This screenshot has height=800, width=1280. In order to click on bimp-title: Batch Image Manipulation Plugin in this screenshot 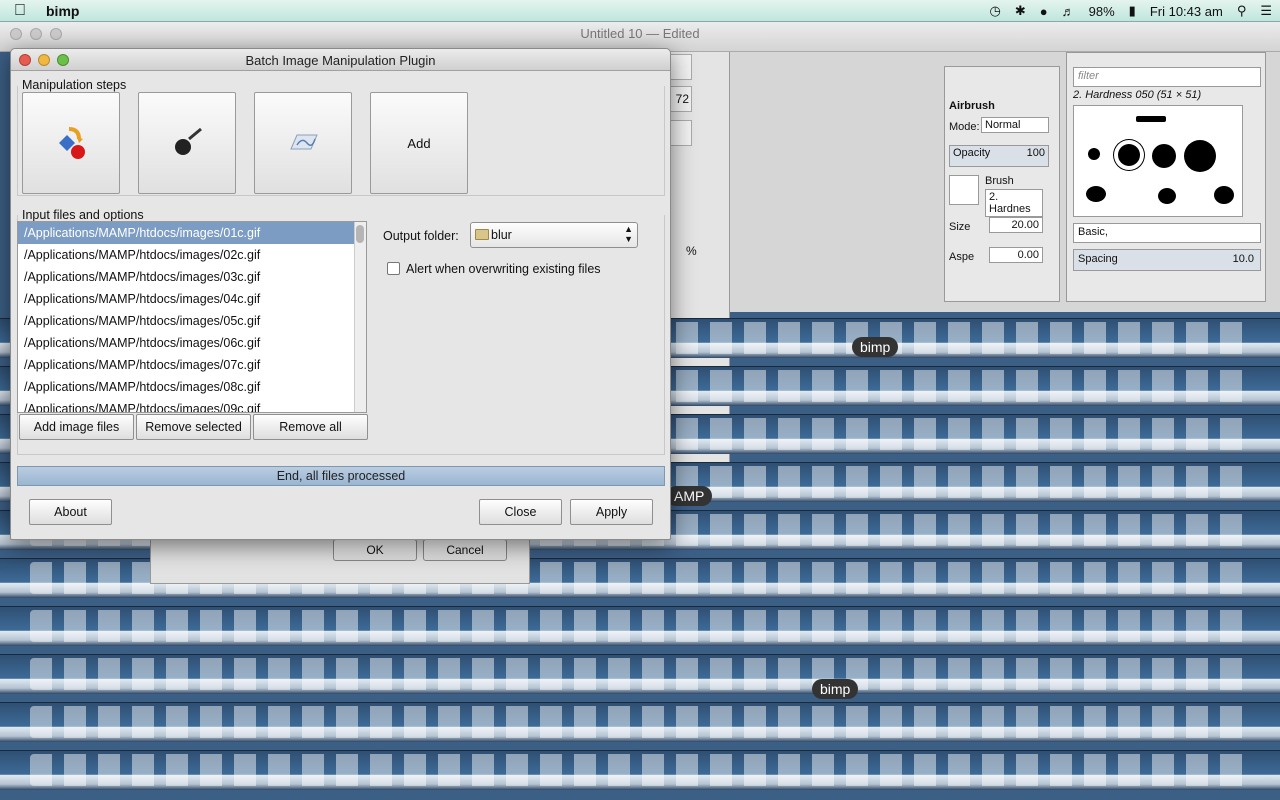, I will do `click(340, 60)`.